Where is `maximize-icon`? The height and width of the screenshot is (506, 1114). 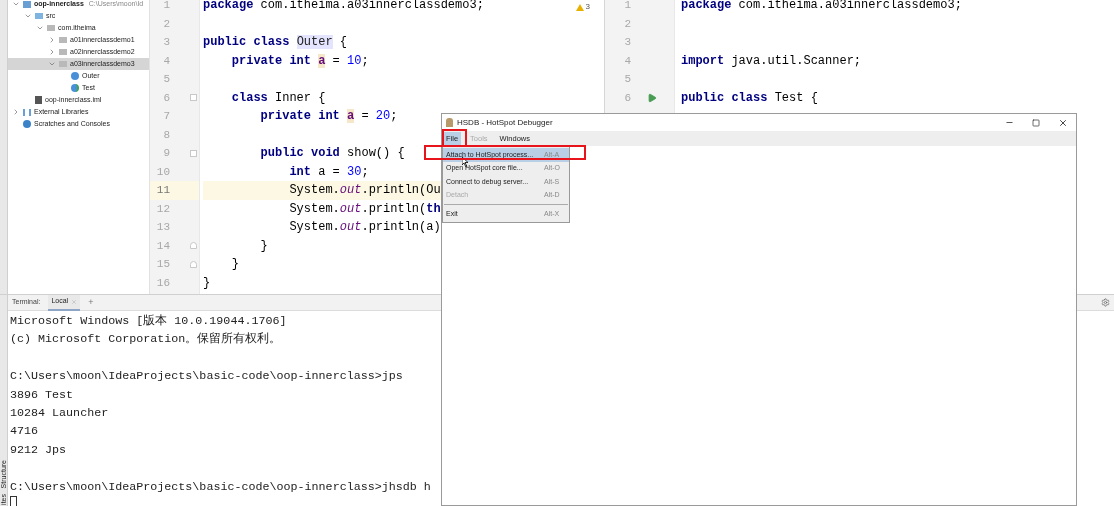 maximize-icon is located at coordinates (1036, 122).